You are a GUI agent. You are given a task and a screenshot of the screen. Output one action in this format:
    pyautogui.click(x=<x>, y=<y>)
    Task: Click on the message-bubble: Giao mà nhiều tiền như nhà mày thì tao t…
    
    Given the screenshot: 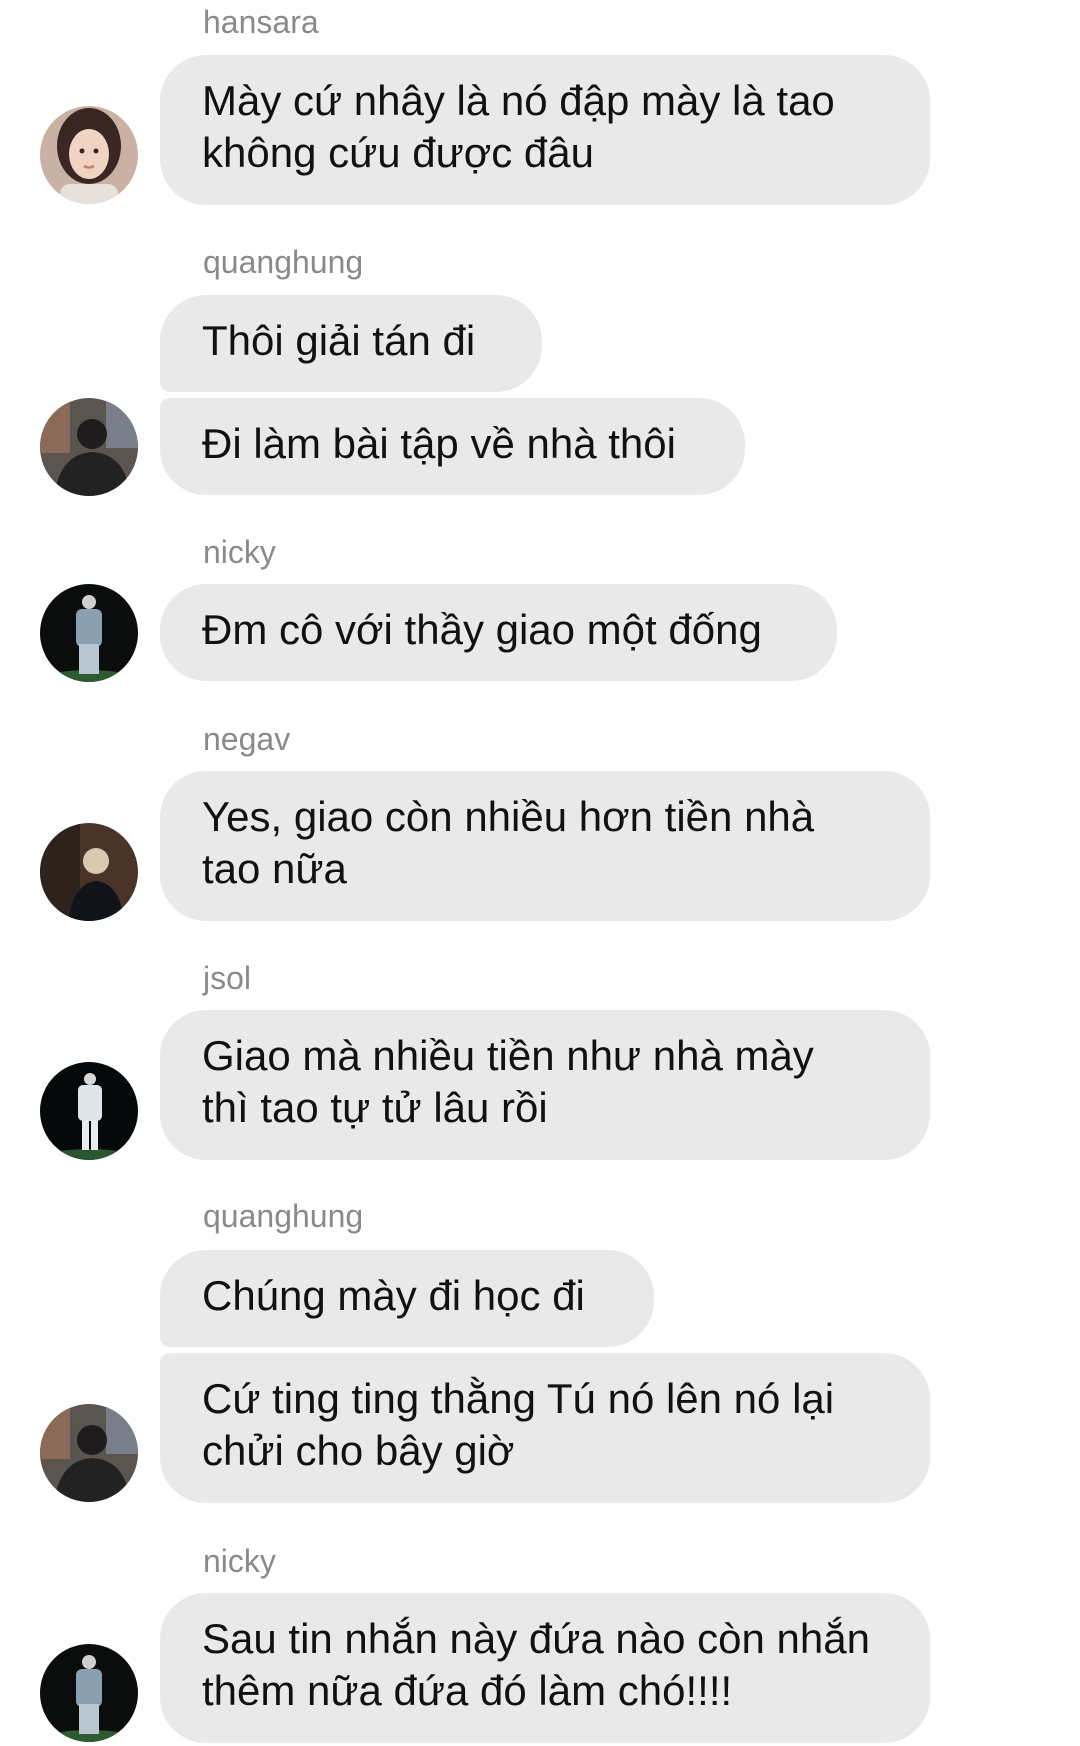 What is the action you would take?
    pyautogui.click(x=545, y=1085)
    